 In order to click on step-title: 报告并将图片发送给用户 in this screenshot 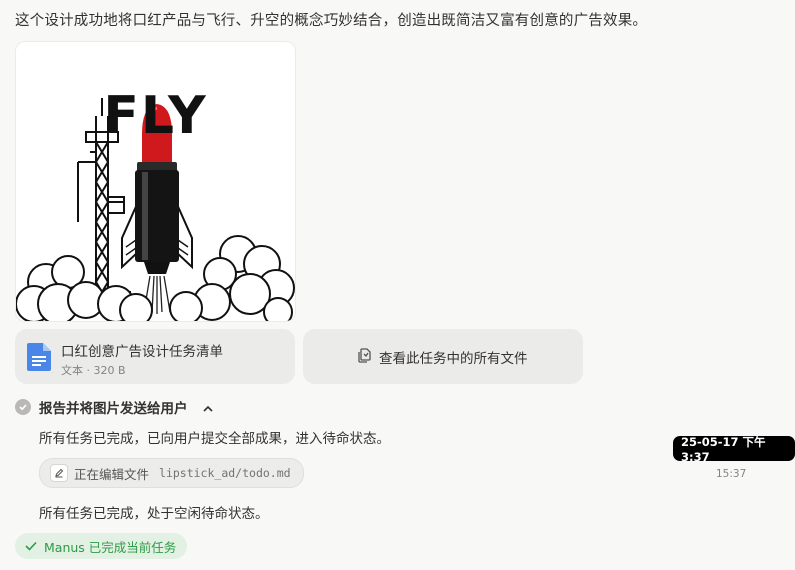, I will do `click(113, 409)`.